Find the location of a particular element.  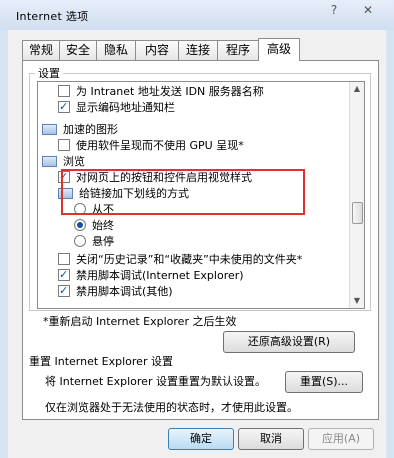

settings-item-label: 关闭“历史记录”和“收藏夹”中未使用的文件夹* is located at coordinates (189, 259).